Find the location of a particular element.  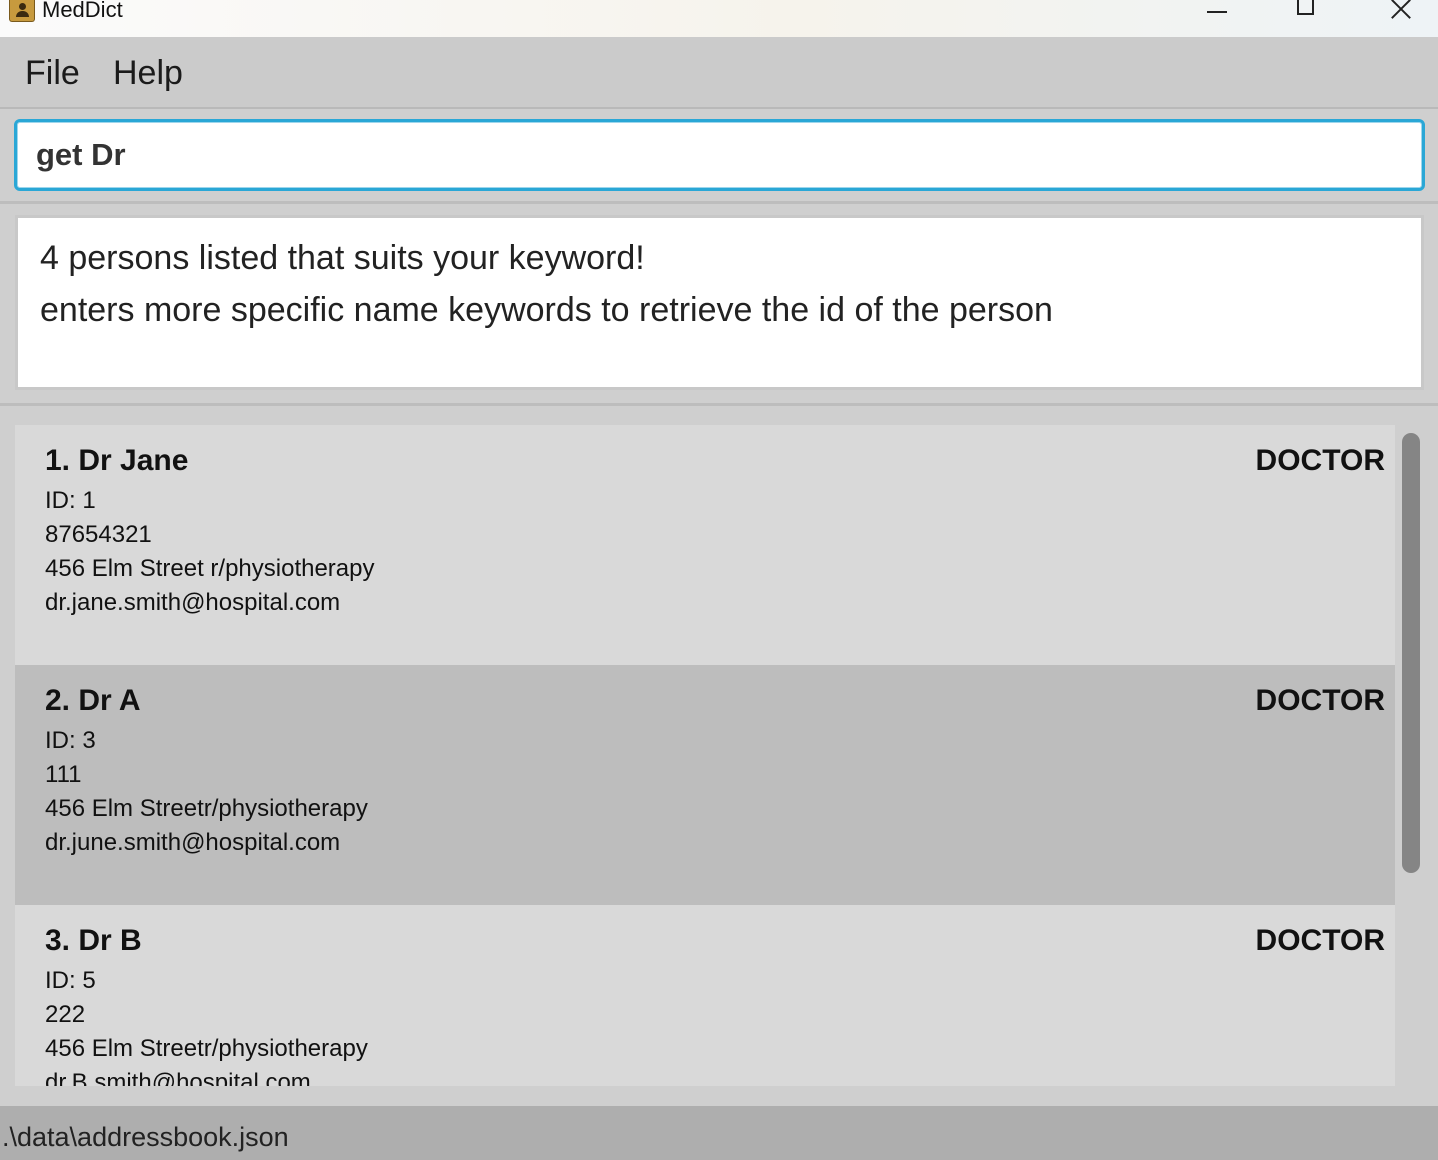

maximize-icon is located at coordinates (1306, 16).